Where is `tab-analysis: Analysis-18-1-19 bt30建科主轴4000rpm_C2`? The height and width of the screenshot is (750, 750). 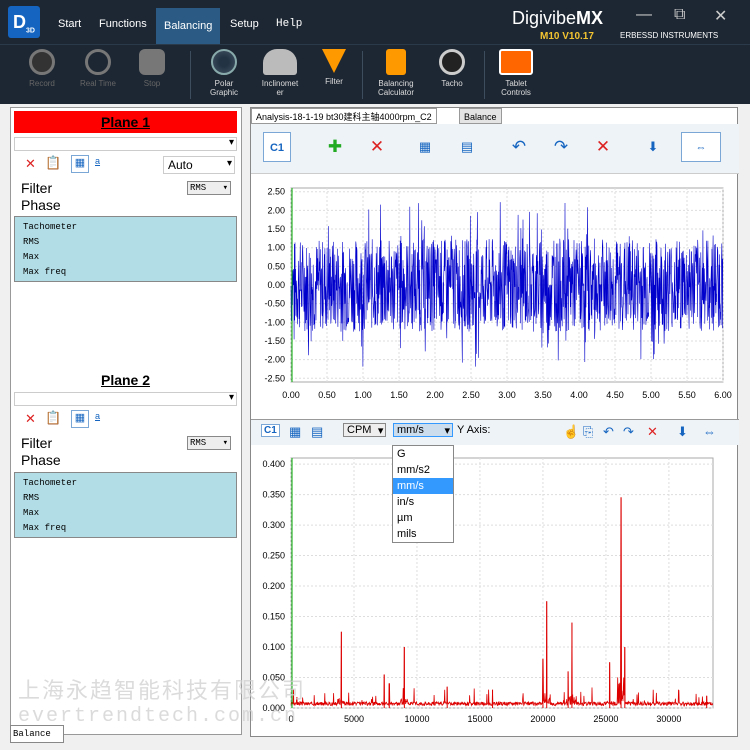
tab-analysis: Analysis-18-1-19 bt30建科主轴4000rpm_C2 is located at coordinates (344, 116).